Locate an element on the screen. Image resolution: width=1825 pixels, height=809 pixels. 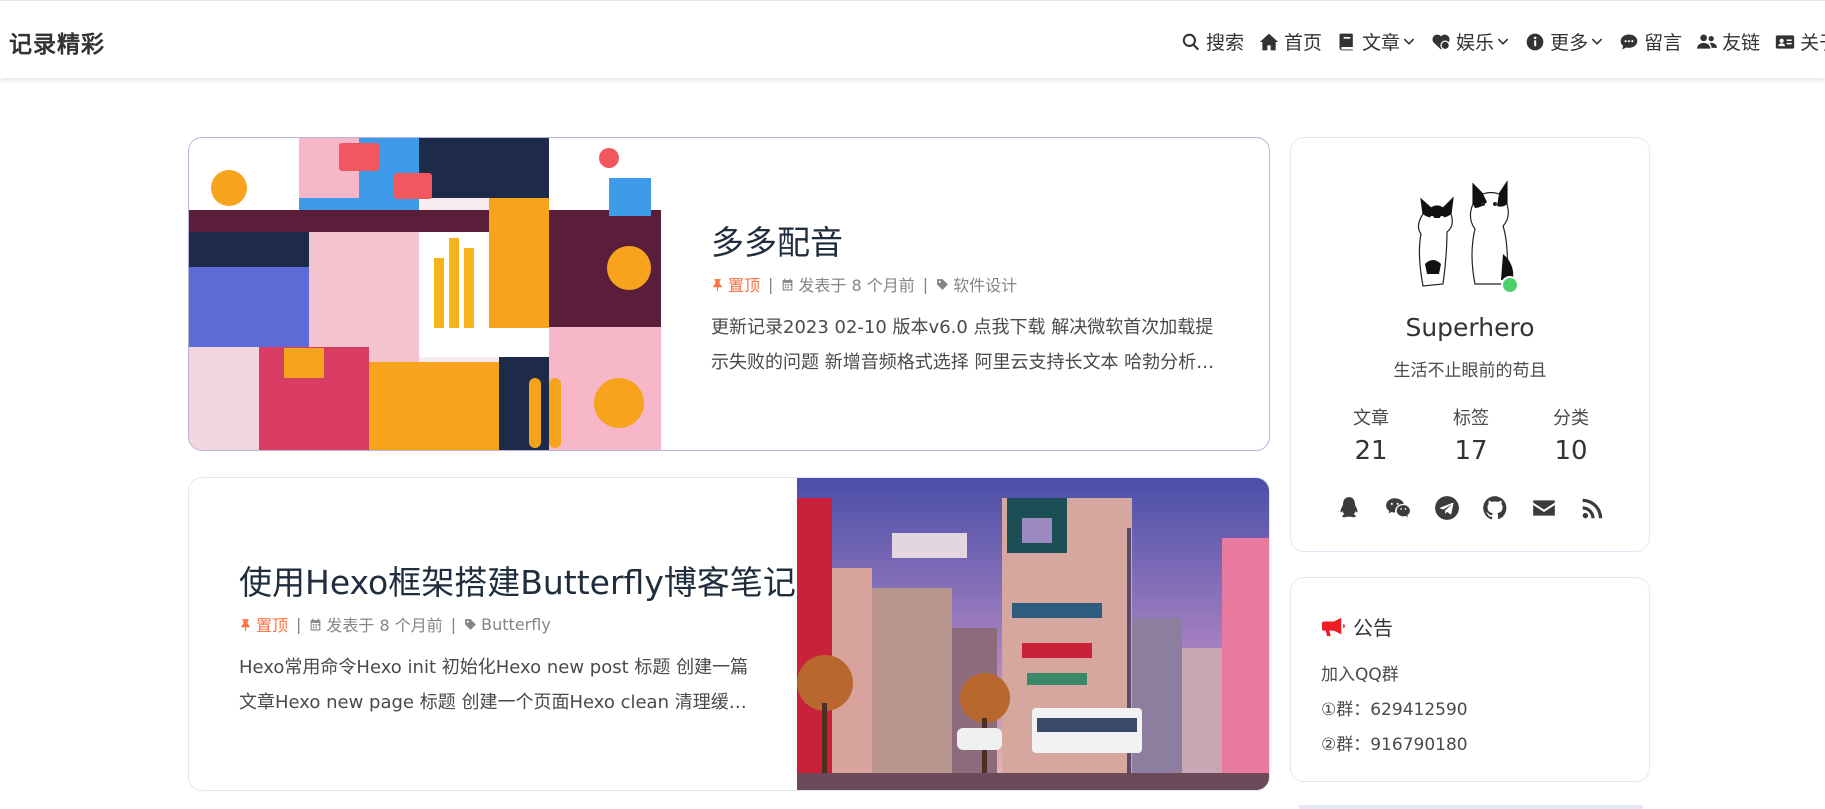
stat-label: 文章 is located at coordinates (1371, 418).